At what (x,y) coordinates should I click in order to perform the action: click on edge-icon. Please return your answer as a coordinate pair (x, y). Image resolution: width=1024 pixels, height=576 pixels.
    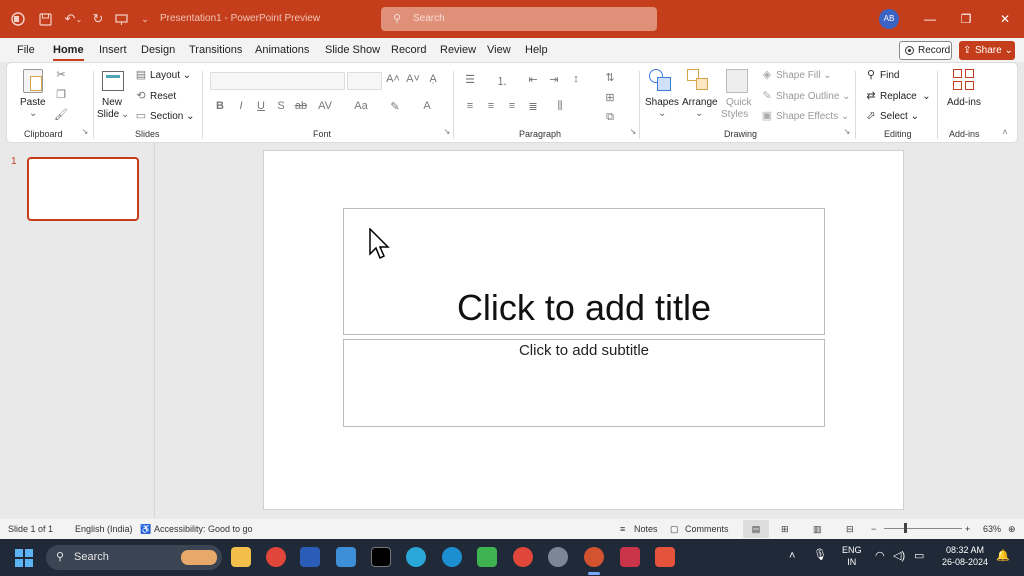
    Looking at the image, I should click on (416, 557).